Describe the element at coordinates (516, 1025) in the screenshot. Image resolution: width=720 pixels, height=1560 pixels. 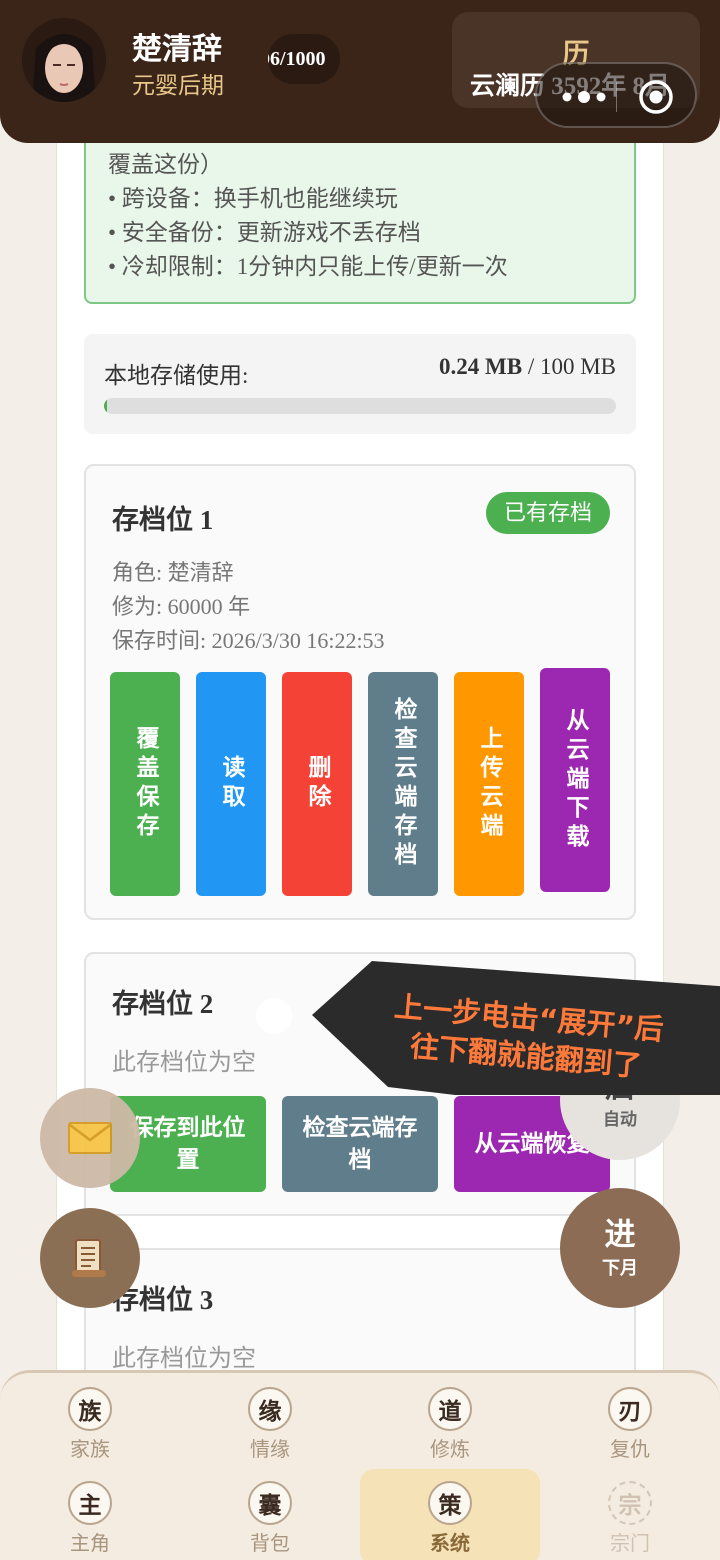
I see `guide-tooltip: 上一步电击“展开”后 往下翻就能翻到了` at that location.